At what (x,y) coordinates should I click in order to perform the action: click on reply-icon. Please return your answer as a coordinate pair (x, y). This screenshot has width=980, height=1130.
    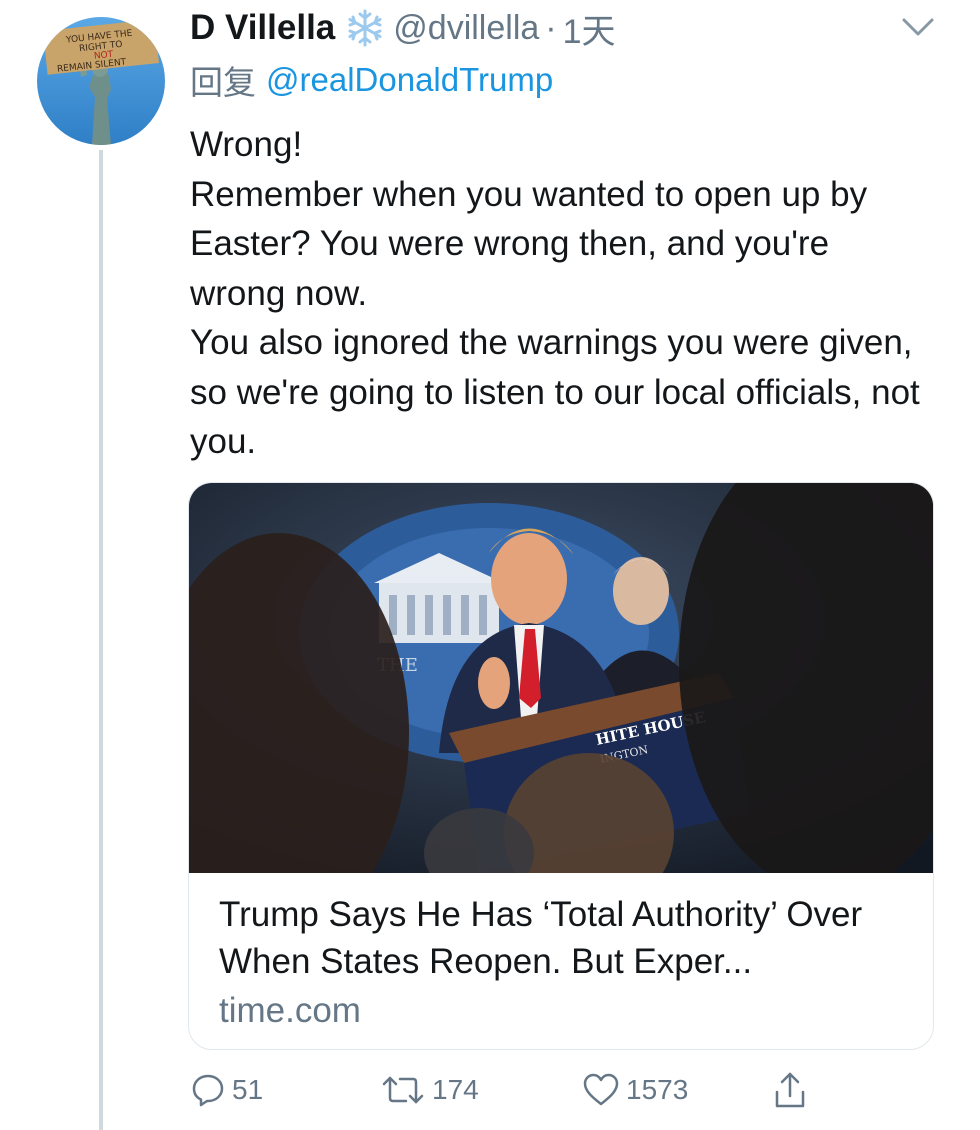
    Looking at the image, I should click on (208, 1090).